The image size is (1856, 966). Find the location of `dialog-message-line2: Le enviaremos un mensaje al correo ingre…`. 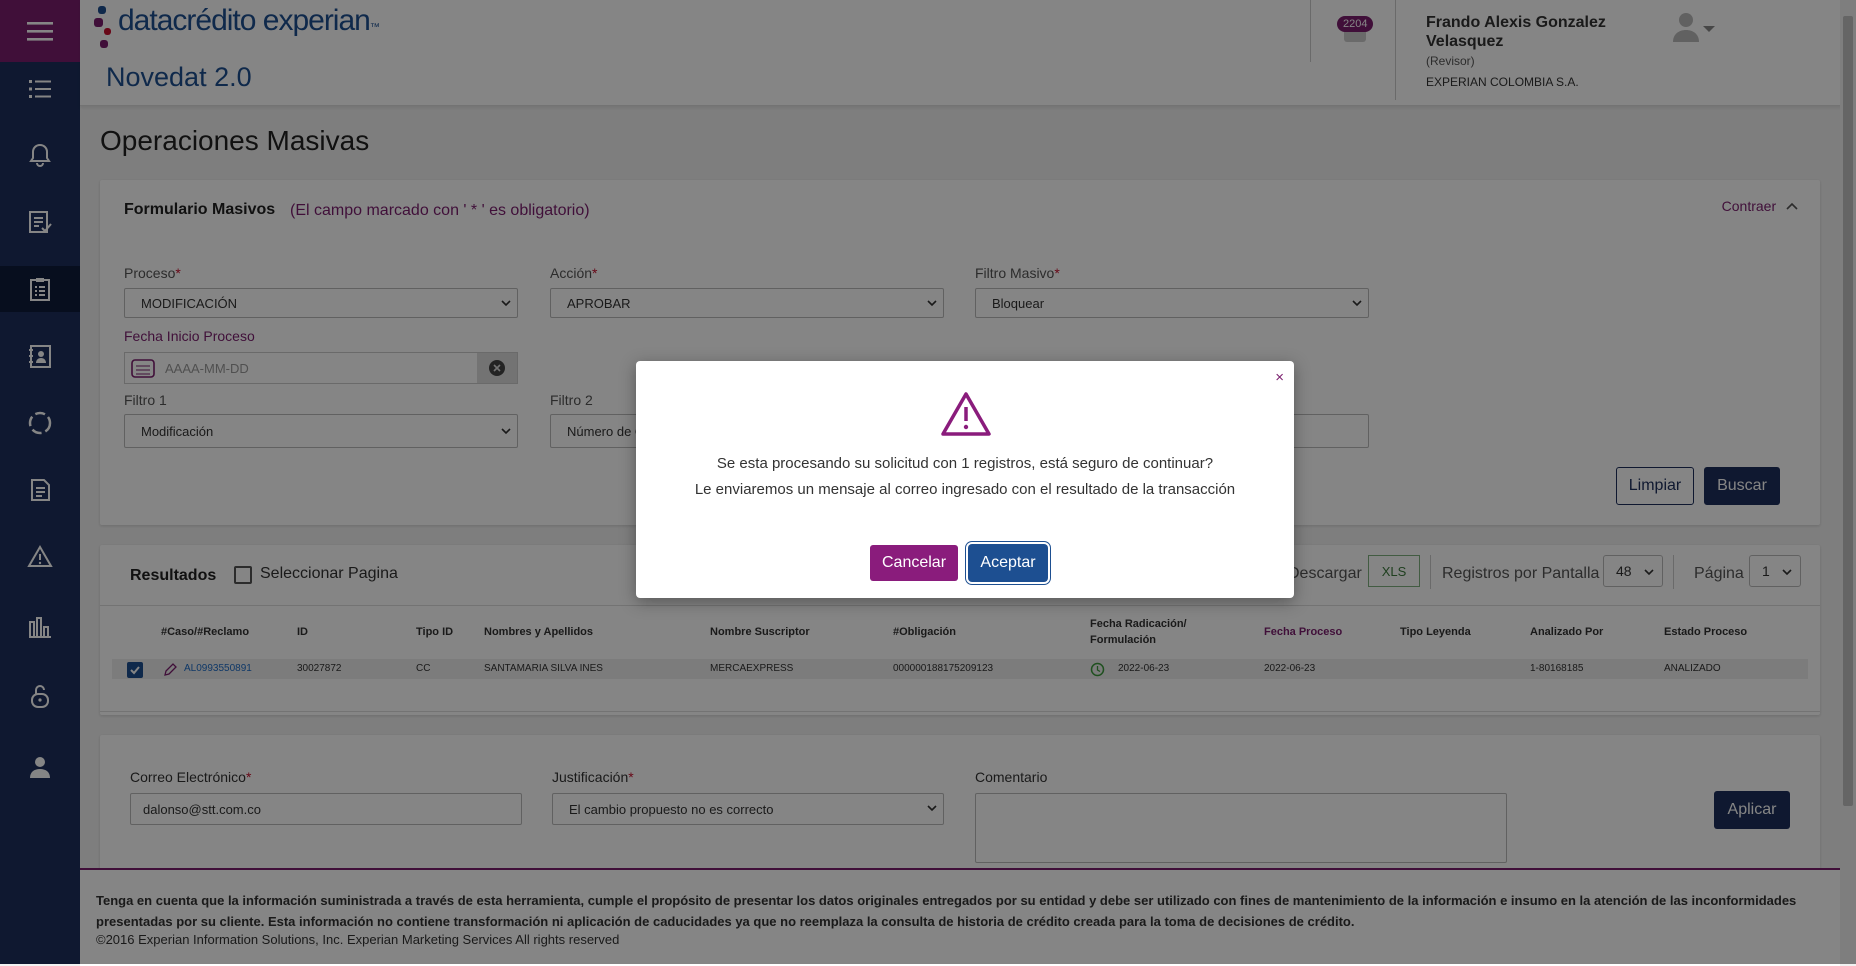

dialog-message-line2: Le enviaremos un mensaje al correo ingre… is located at coordinates (965, 489).